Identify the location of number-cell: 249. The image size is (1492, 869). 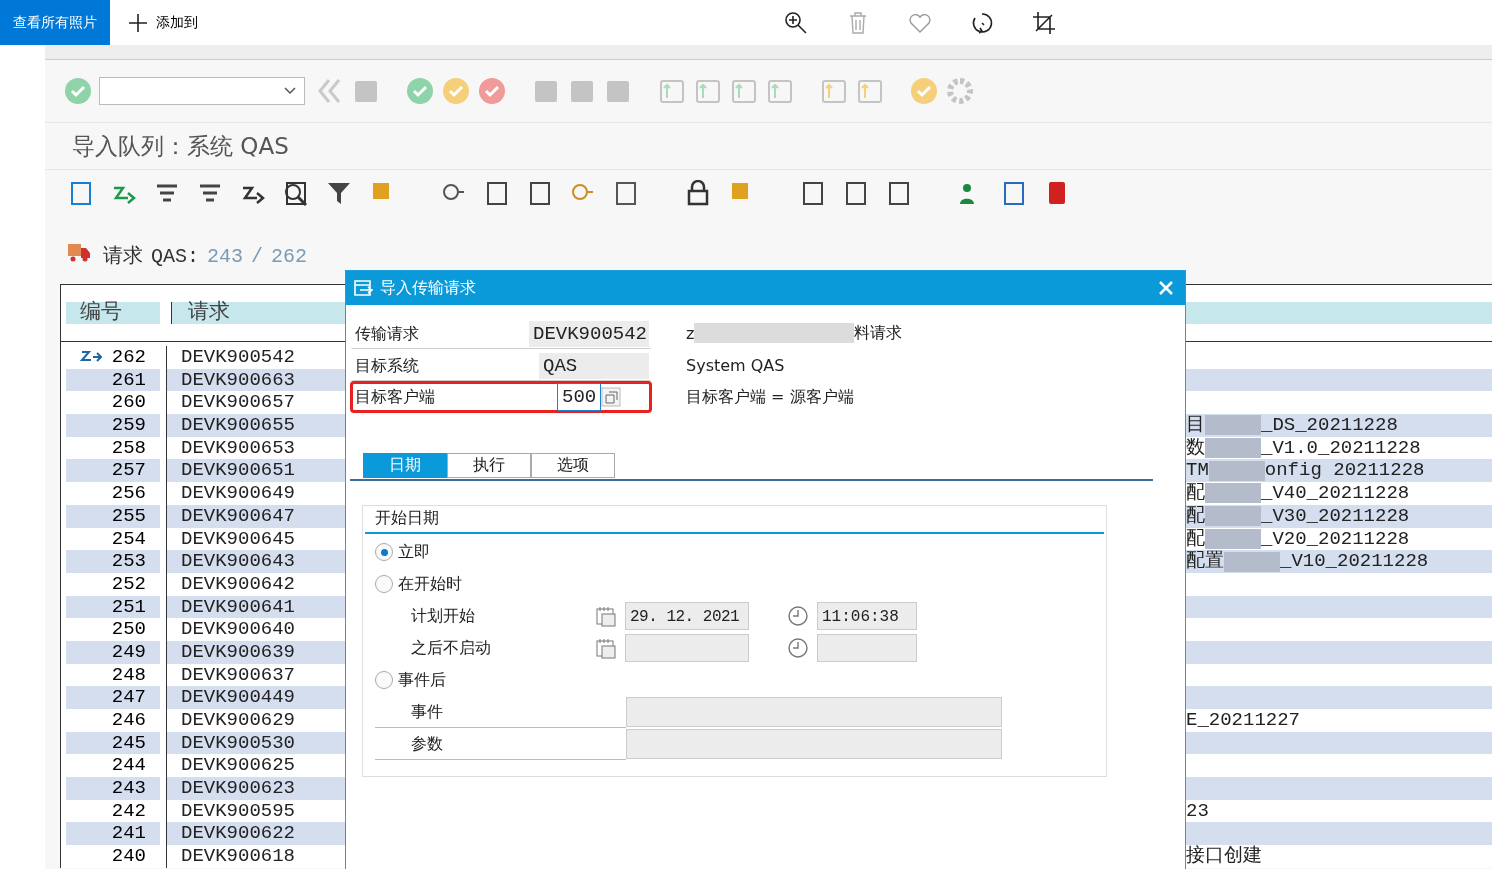
(128, 652).